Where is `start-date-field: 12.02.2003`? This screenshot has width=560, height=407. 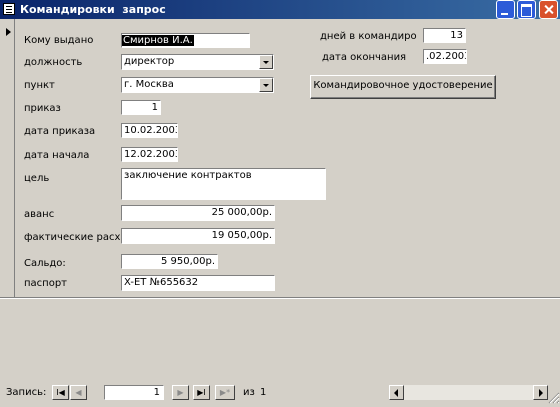 start-date-field: 12.02.2003 is located at coordinates (149, 154).